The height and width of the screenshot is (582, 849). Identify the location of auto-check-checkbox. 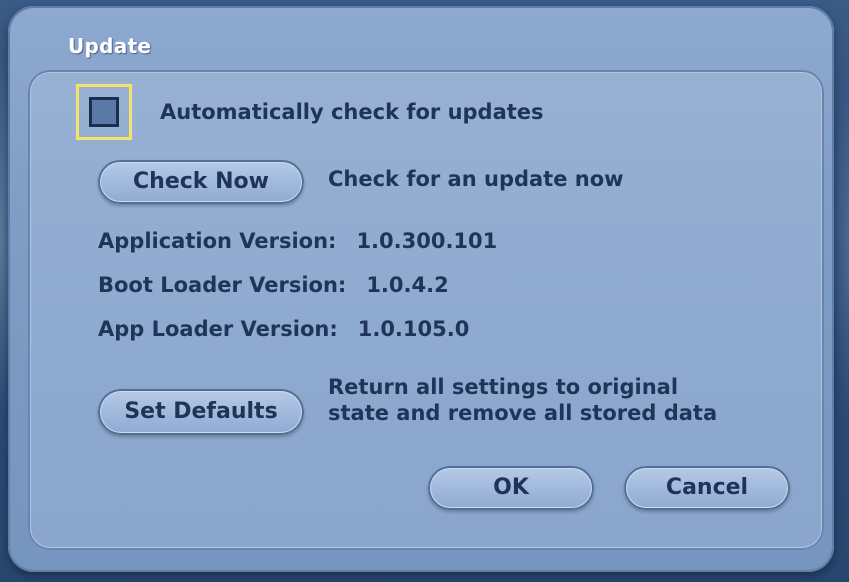
(104, 112).